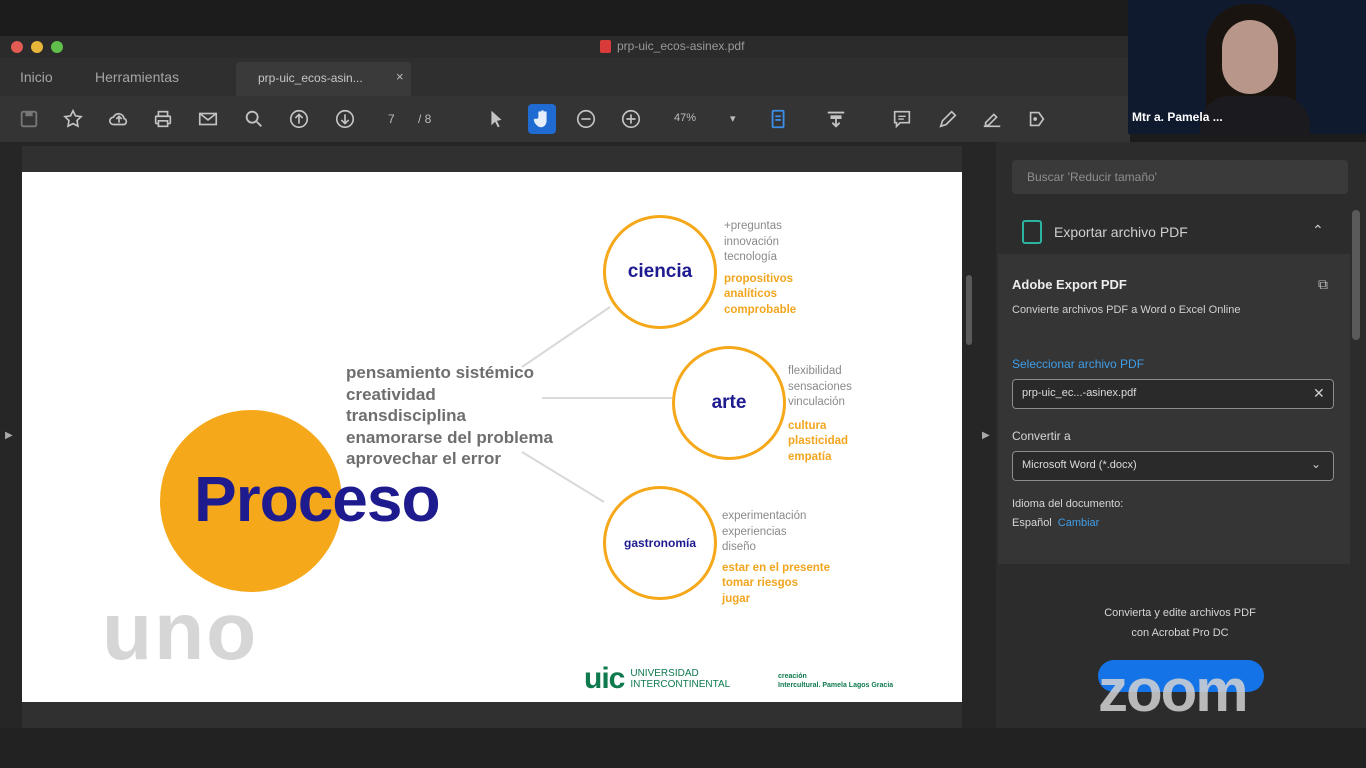 Image resolution: width=1366 pixels, height=768 pixels. Describe the element at coordinates (1037, 119) in the screenshot. I see `share-icon` at that location.